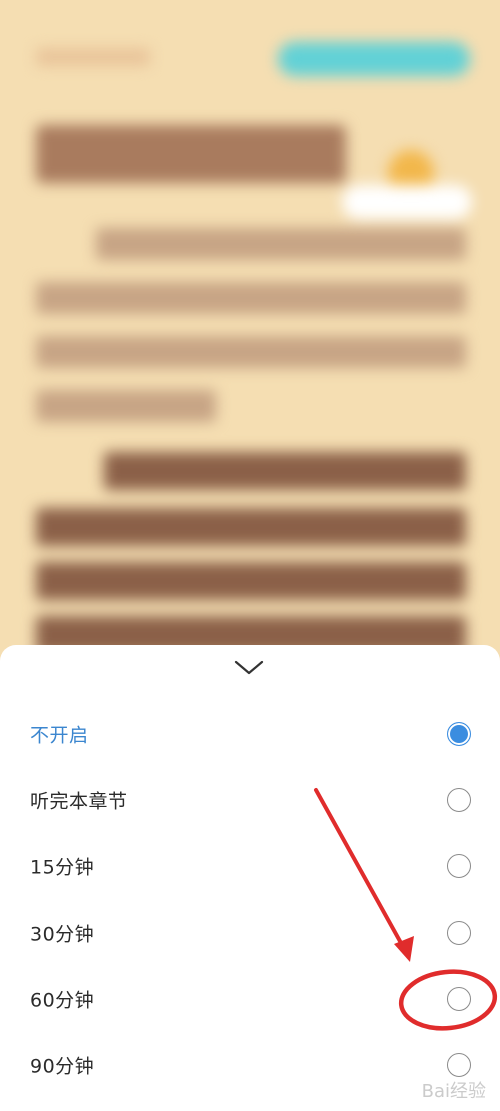  What do you see at coordinates (62, 867) in the screenshot?
I see `option-label: 15分钟` at bounding box center [62, 867].